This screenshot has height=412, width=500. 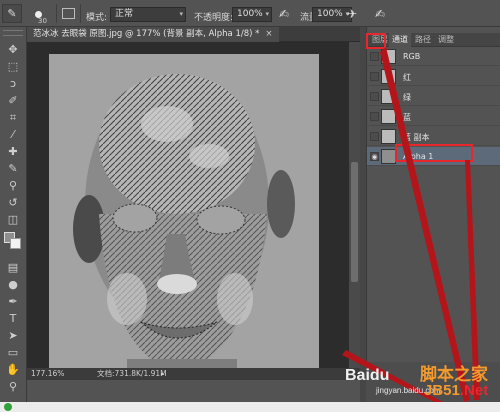 What do you see at coordinates (13, 284) in the screenshot?
I see `dodge-tool-icon: ●` at bounding box center [13, 284].